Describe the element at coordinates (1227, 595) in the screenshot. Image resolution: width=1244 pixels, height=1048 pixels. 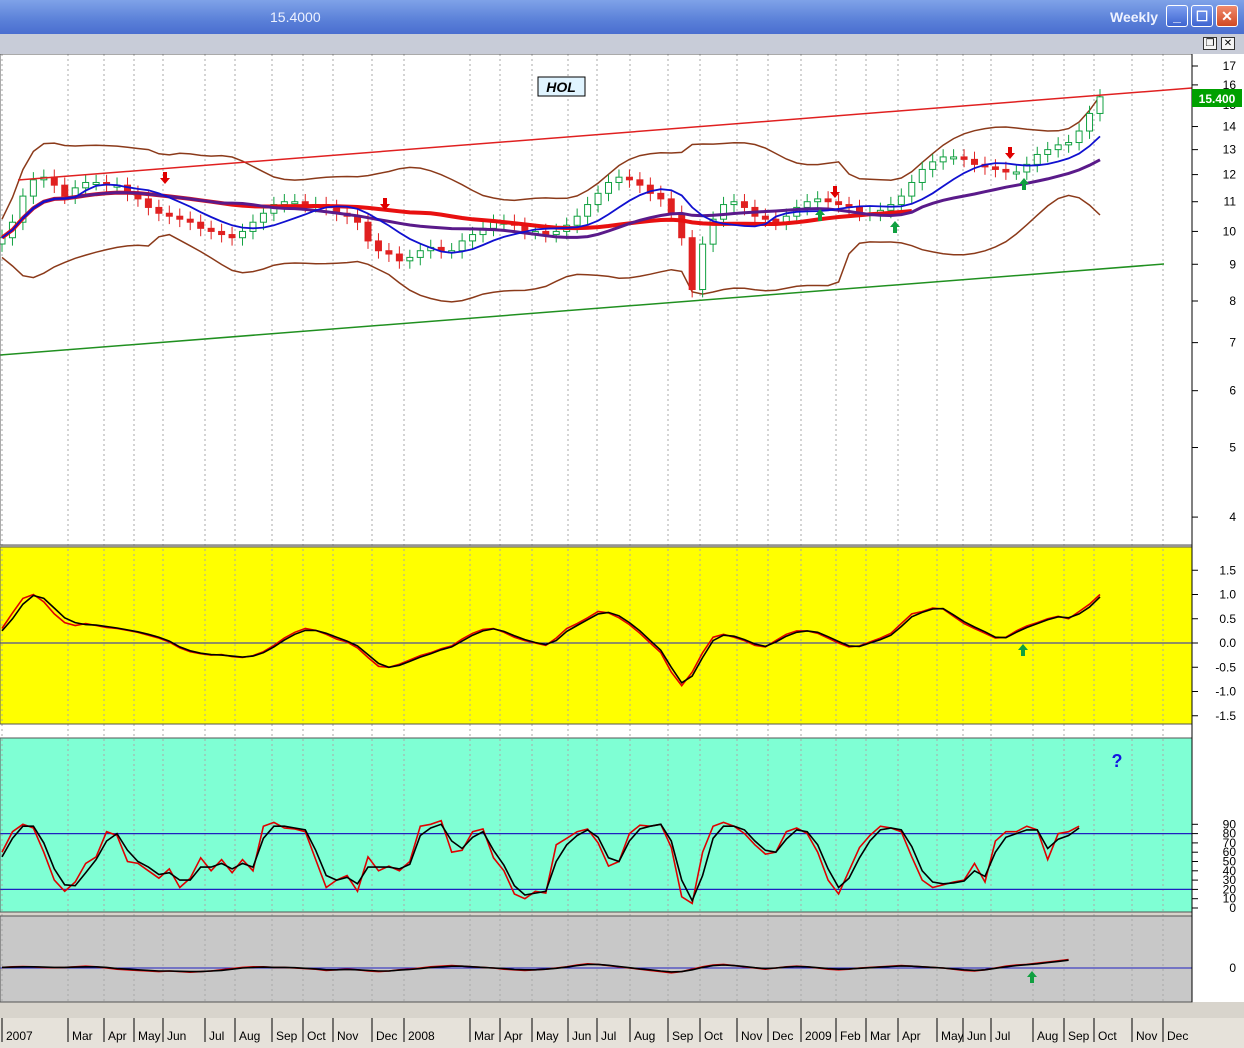
I see `macd-tick-label: 1.0` at that location.